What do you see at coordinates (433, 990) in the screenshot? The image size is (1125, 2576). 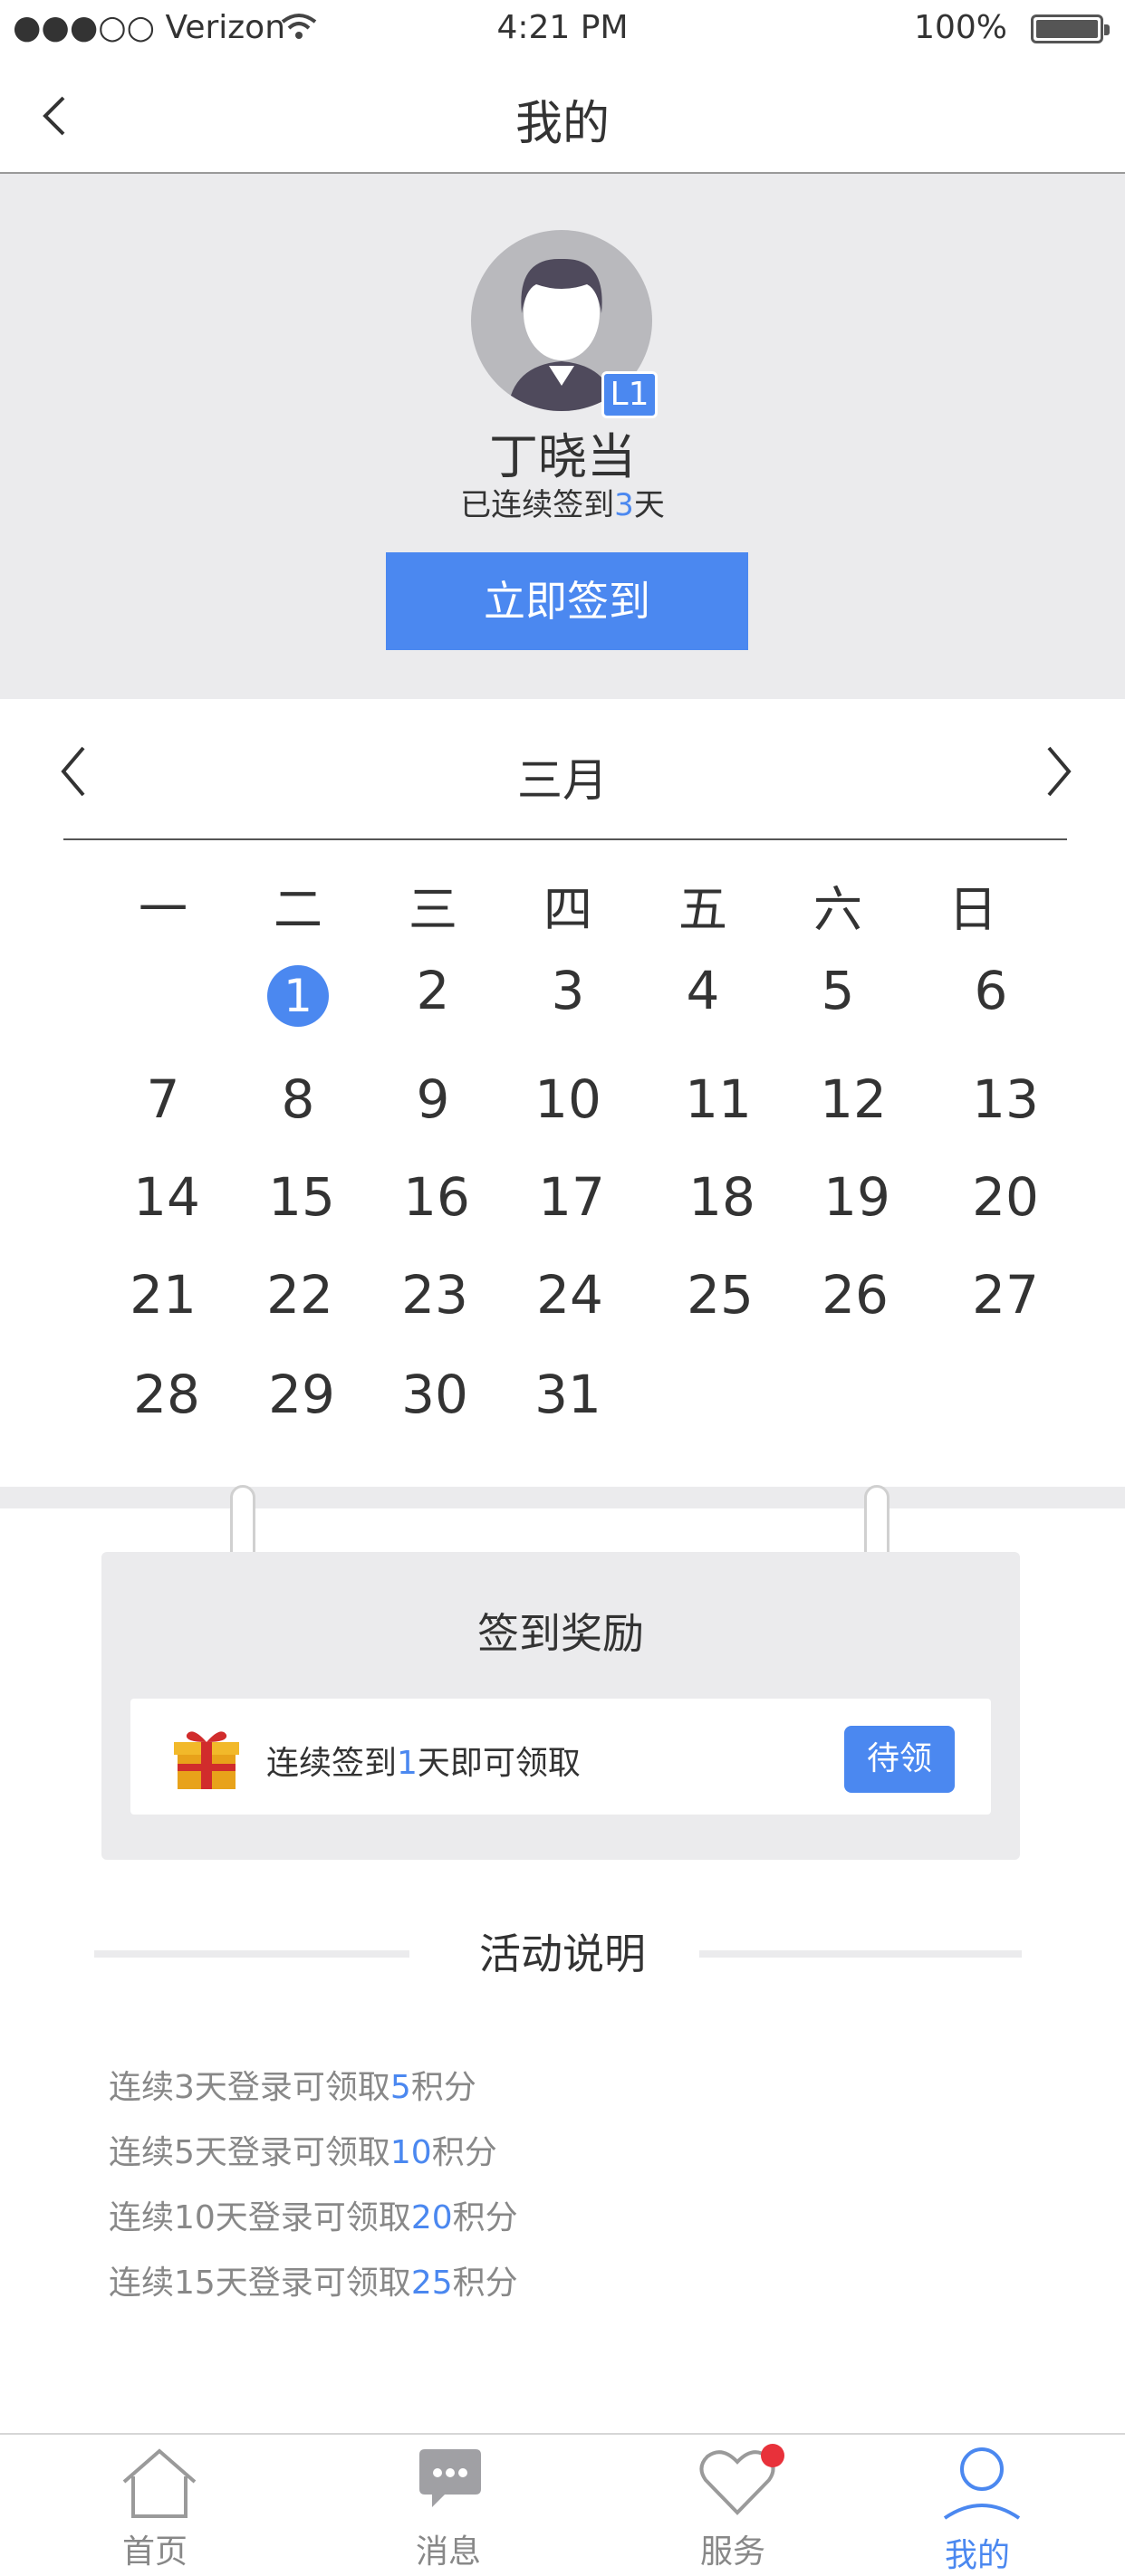 I see `calendar-day: 2` at bounding box center [433, 990].